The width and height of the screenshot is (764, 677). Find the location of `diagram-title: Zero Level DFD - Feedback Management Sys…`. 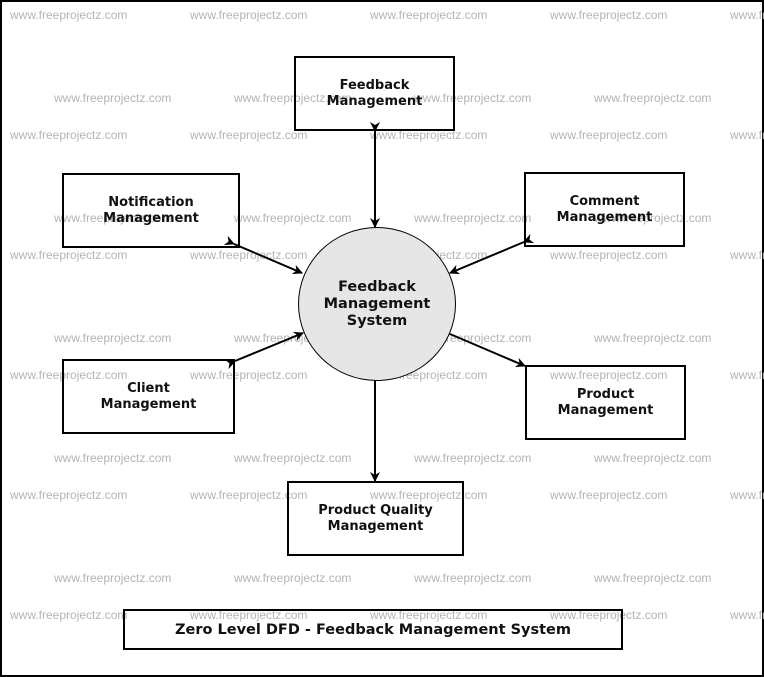

diagram-title: Zero Level DFD - Feedback Management Sys… is located at coordinates (373, 629).